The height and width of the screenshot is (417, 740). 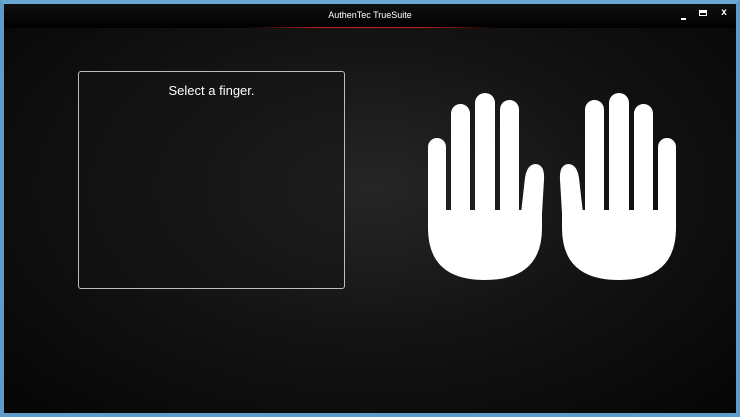 What do you see at coordinates (211, 90) in the screenshot?
I see `select-finger-prompt: Select a finger.` at bounding box center [211, 90].